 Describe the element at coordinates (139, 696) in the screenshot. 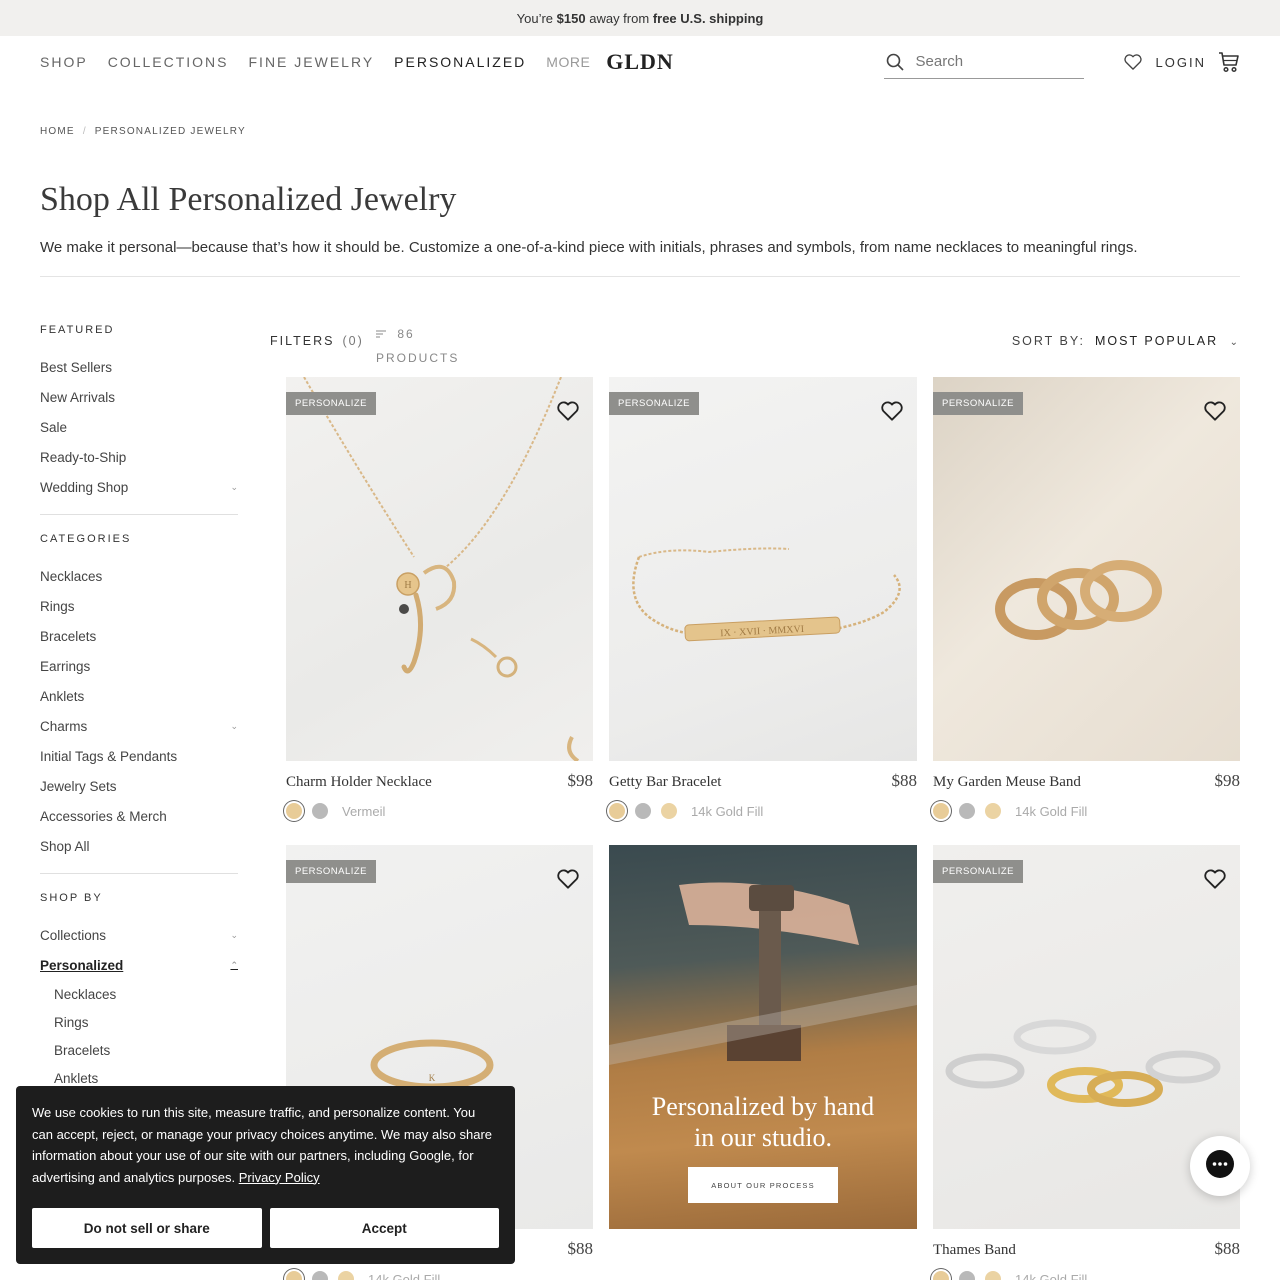

I see `sidebar-item-anklets: Anklets` at that location.